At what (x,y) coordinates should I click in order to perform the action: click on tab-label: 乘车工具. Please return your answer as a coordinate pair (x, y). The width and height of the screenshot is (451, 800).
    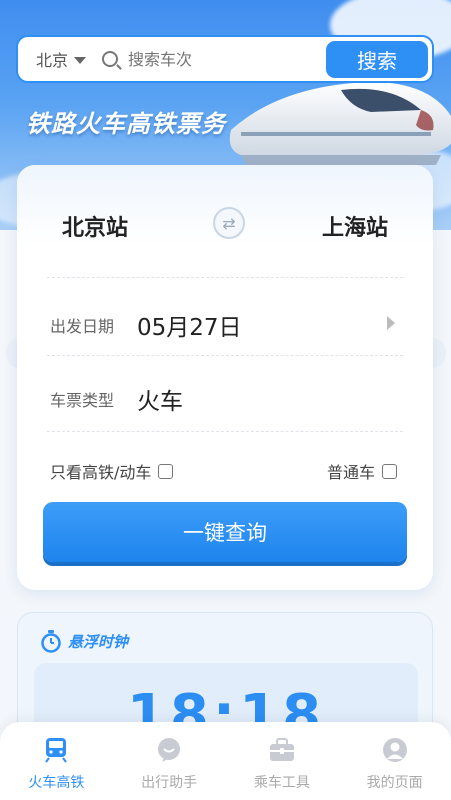
    Looking at the image, I should click on (281, 783).